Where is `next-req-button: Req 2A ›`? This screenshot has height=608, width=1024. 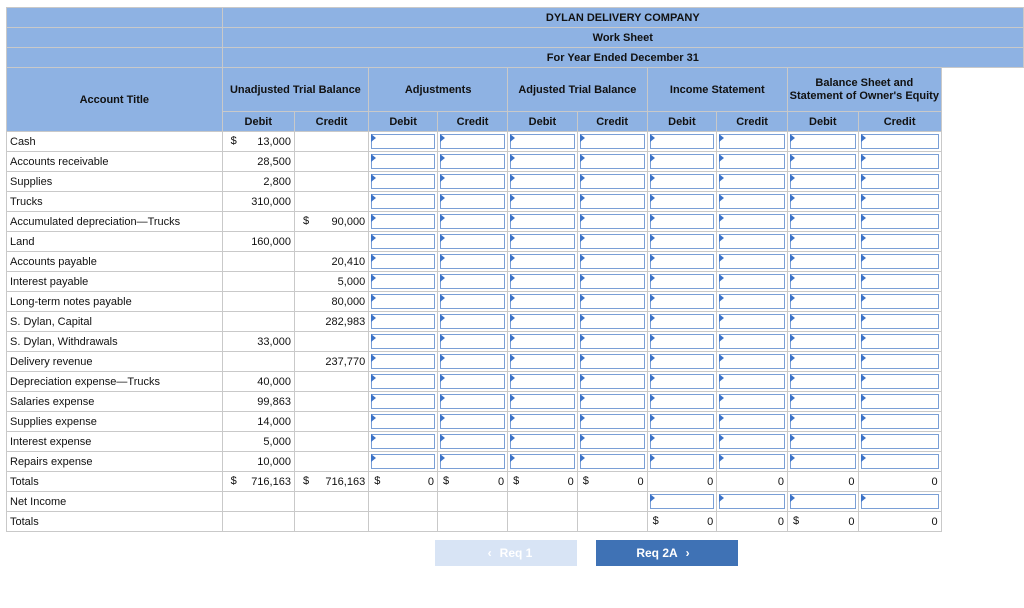 next-req-button: Req 2A › is located at coordinates (667, 553).